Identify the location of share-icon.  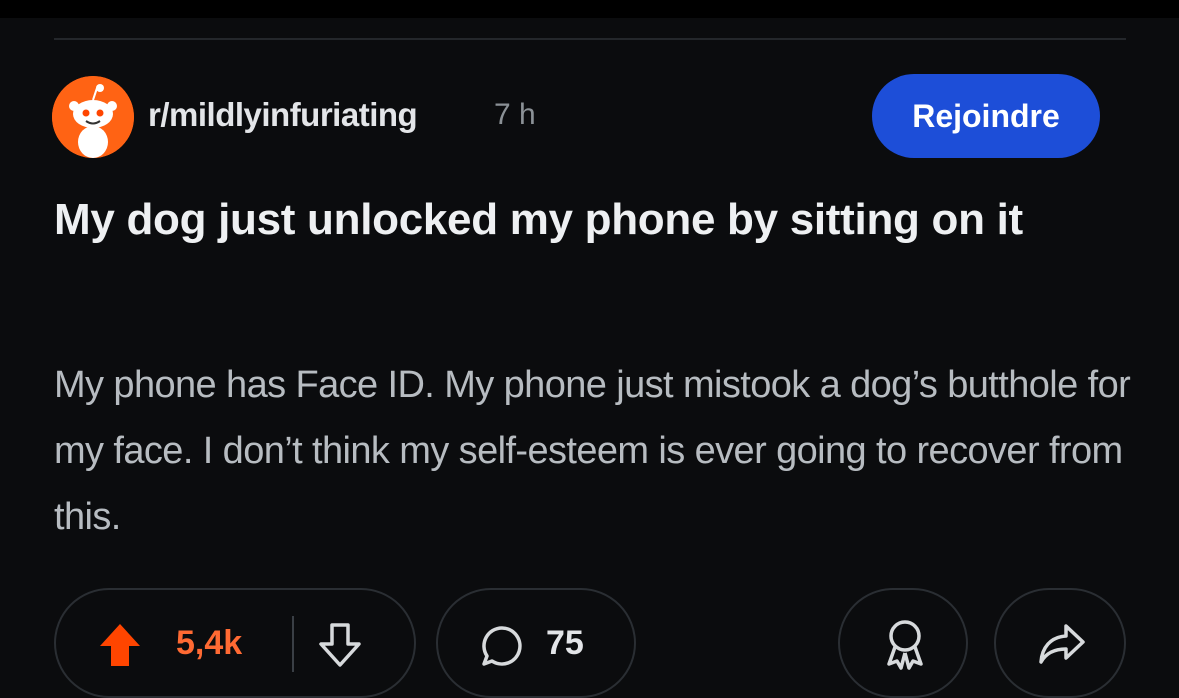
(1062, 644).